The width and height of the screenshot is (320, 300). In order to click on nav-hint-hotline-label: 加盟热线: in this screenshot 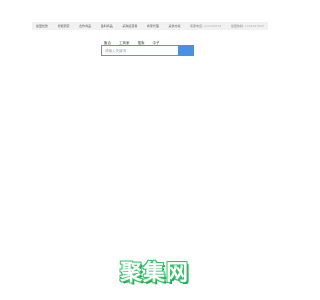, I will do `click(237, 26)`.